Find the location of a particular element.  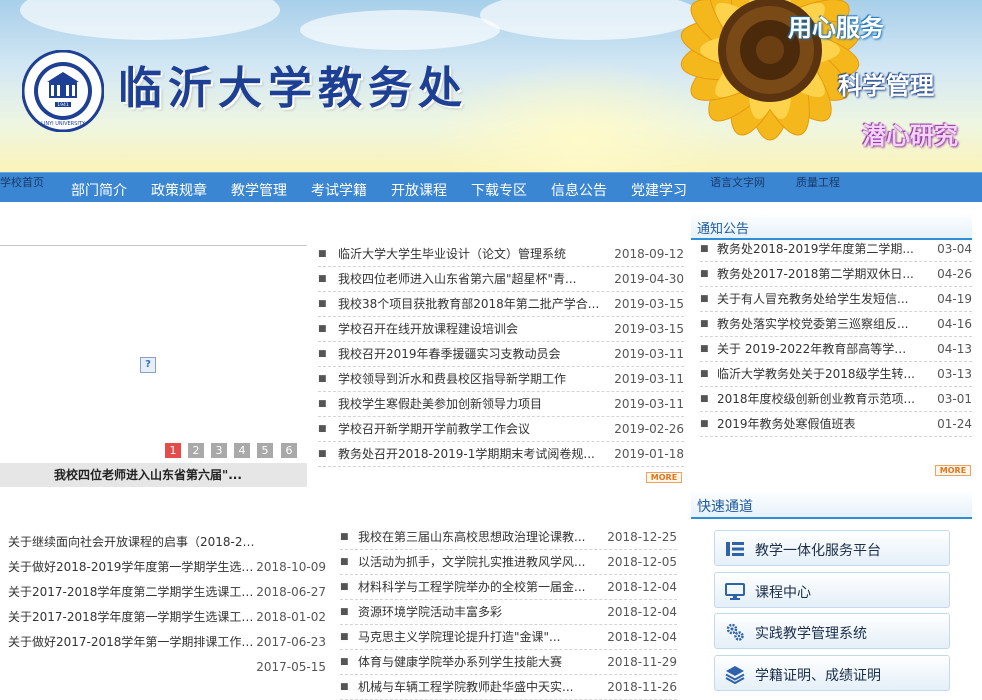

nav-item-party: 党建学习 is located at coordinates (659, 190).